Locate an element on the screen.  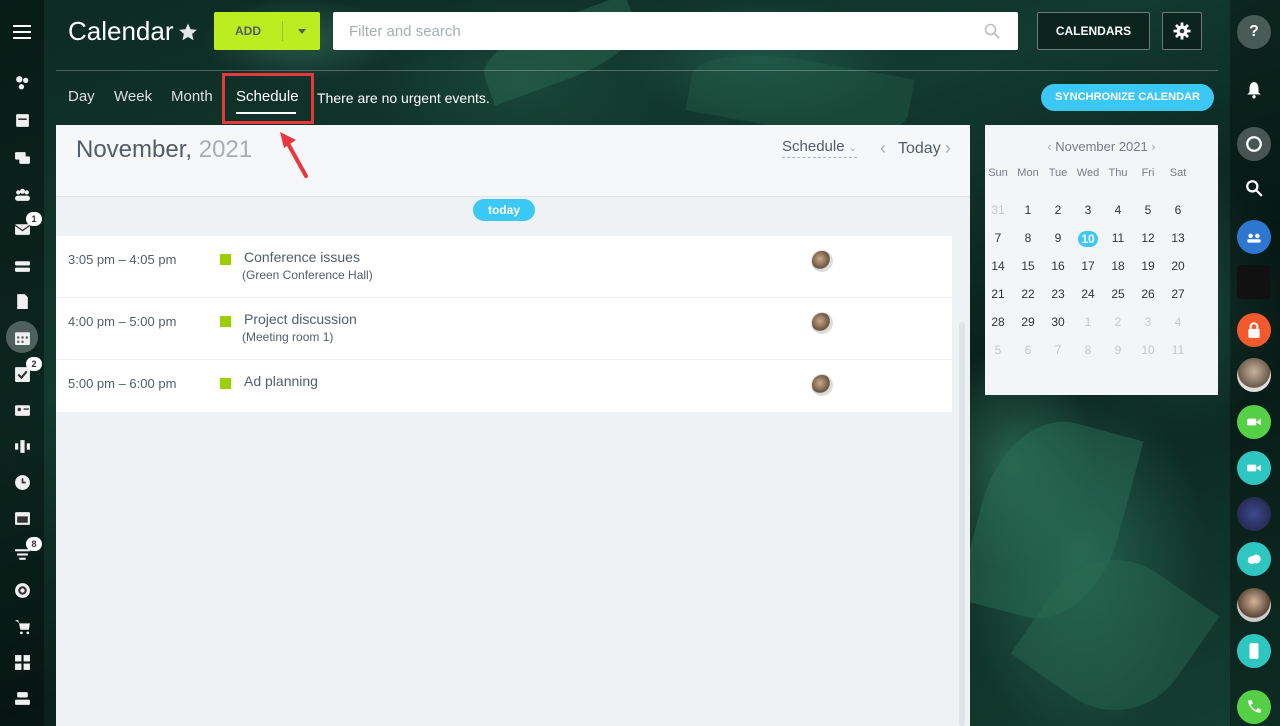
event-title: Conference issues is located at coordinates (302, 257).